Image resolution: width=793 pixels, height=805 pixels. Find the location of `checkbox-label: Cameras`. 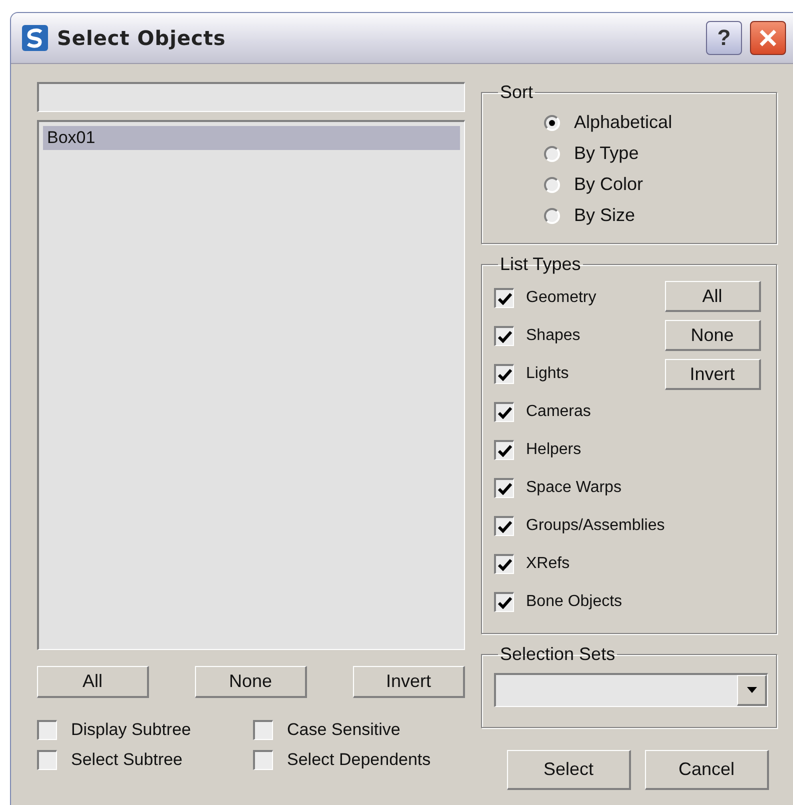

checkbox-label: Cameras is located at coordinates (558, 412).